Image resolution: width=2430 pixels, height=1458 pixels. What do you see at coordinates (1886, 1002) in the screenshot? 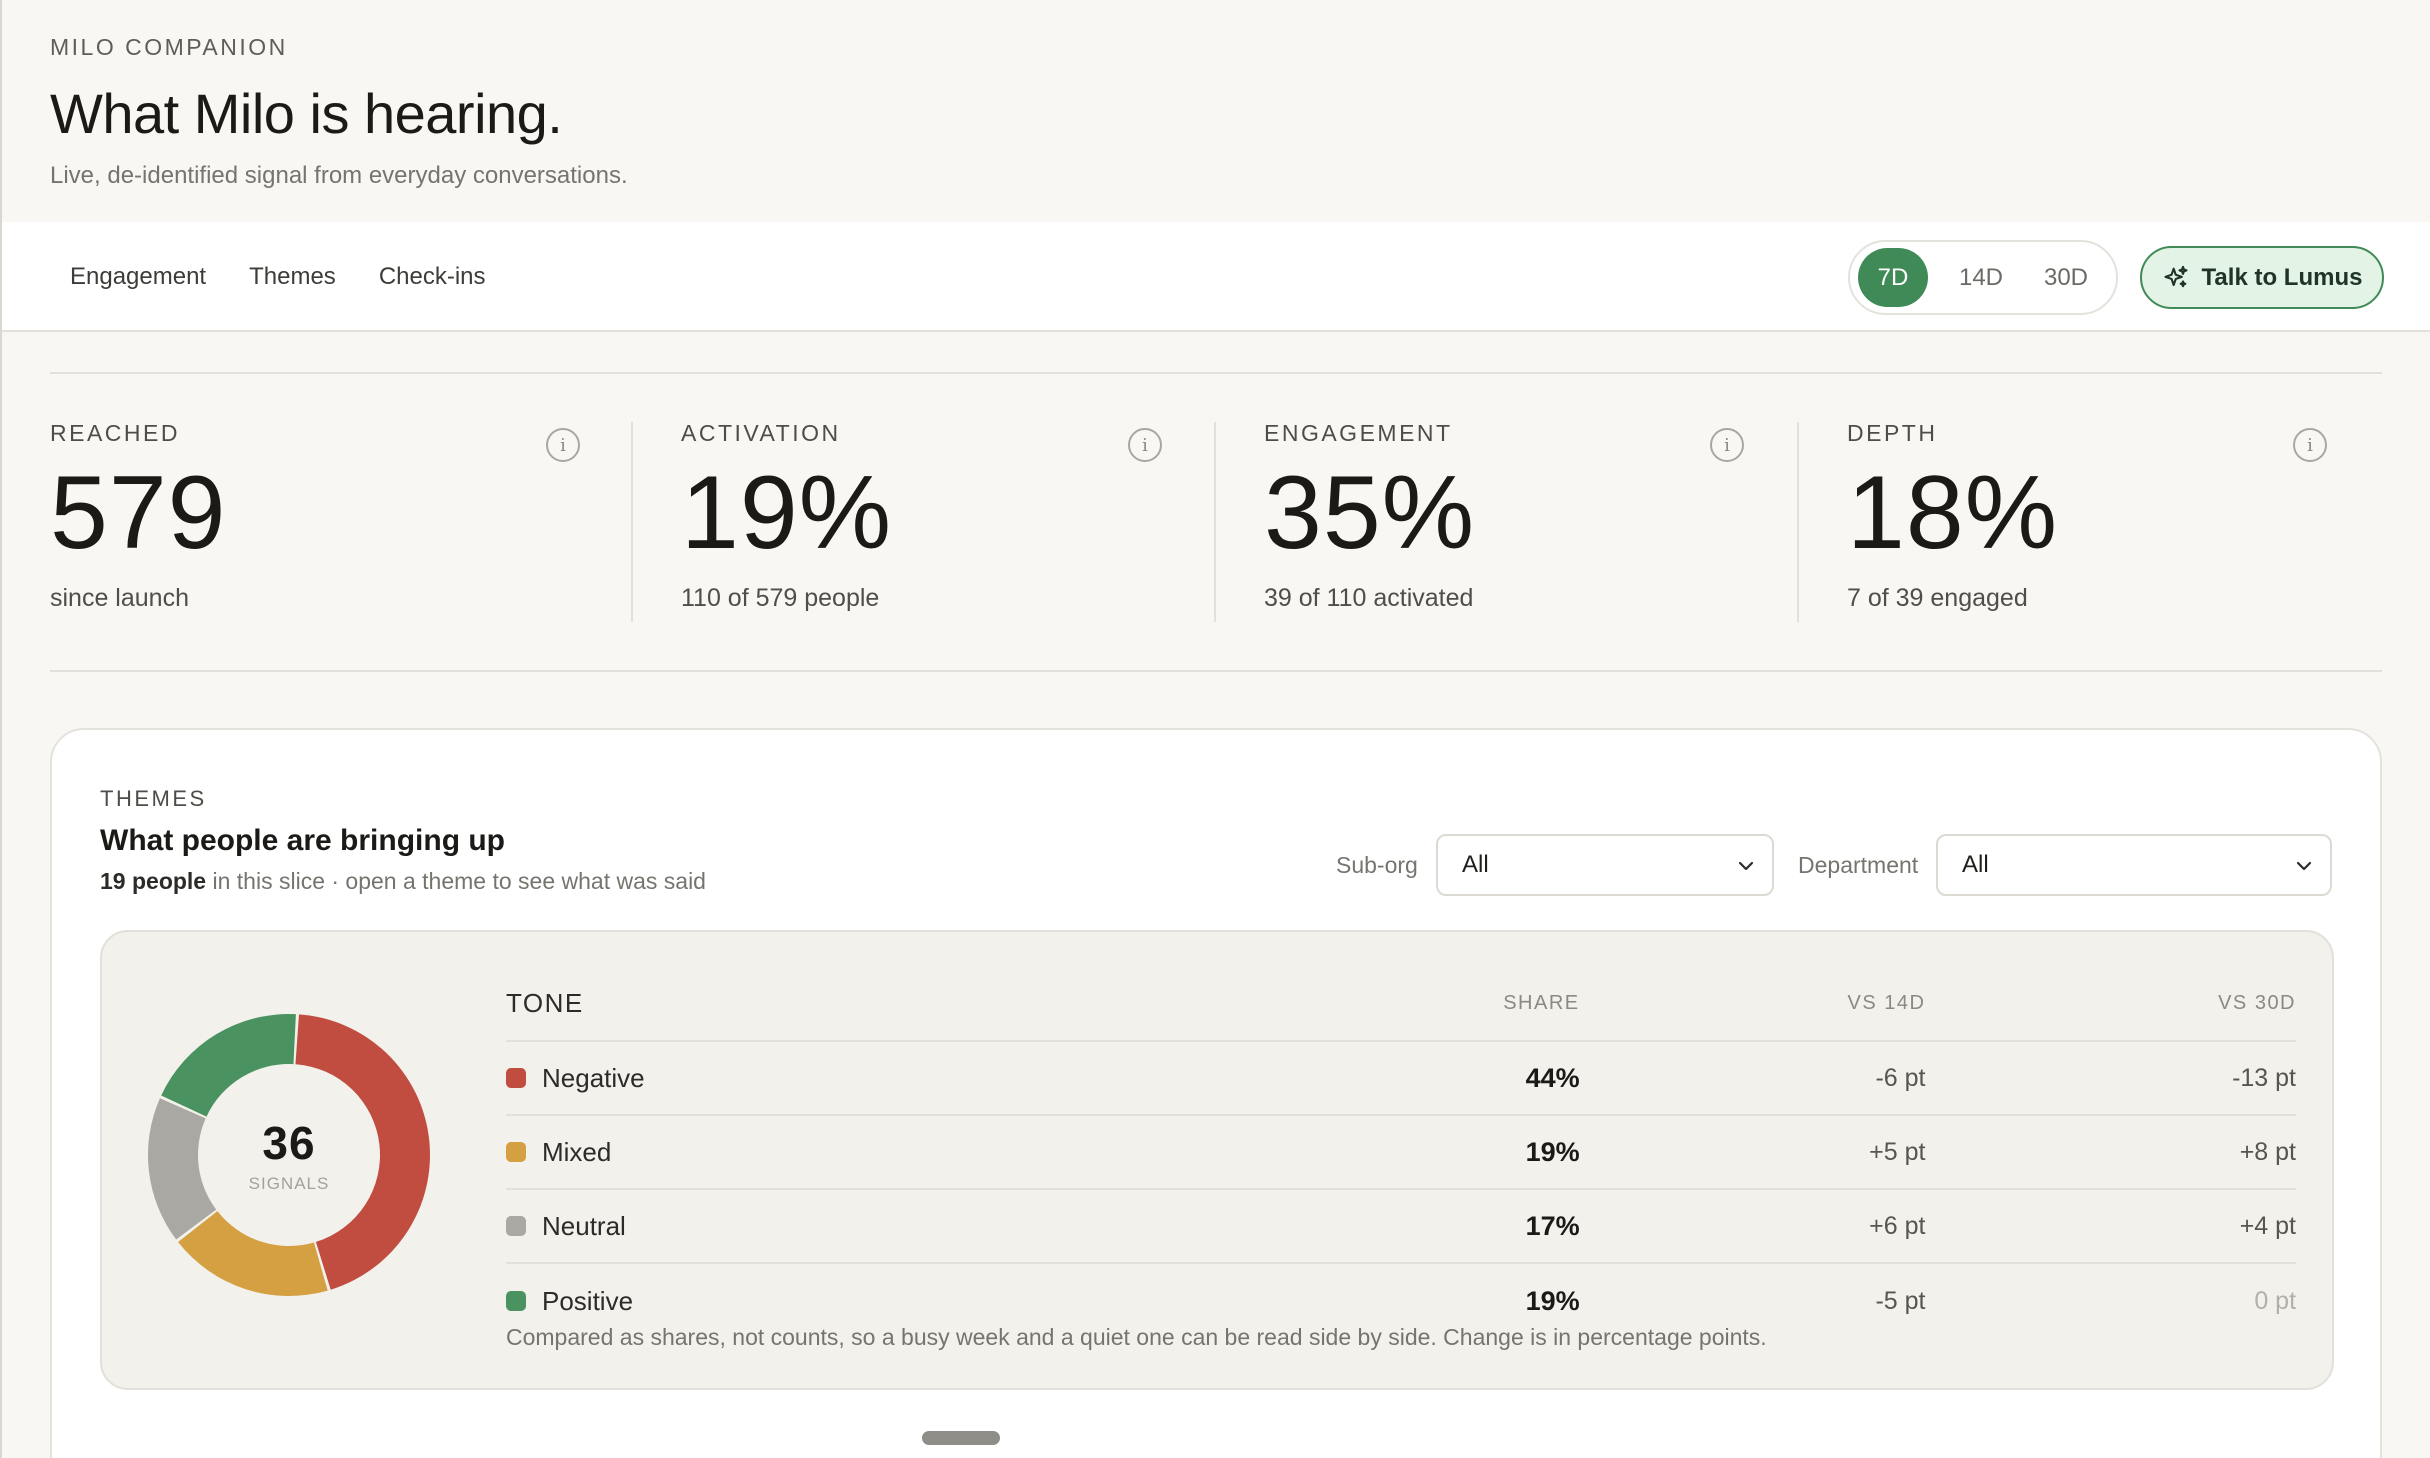
I see `vs14d-column-header: VS 14D` at bounding box center [1886, 1002].